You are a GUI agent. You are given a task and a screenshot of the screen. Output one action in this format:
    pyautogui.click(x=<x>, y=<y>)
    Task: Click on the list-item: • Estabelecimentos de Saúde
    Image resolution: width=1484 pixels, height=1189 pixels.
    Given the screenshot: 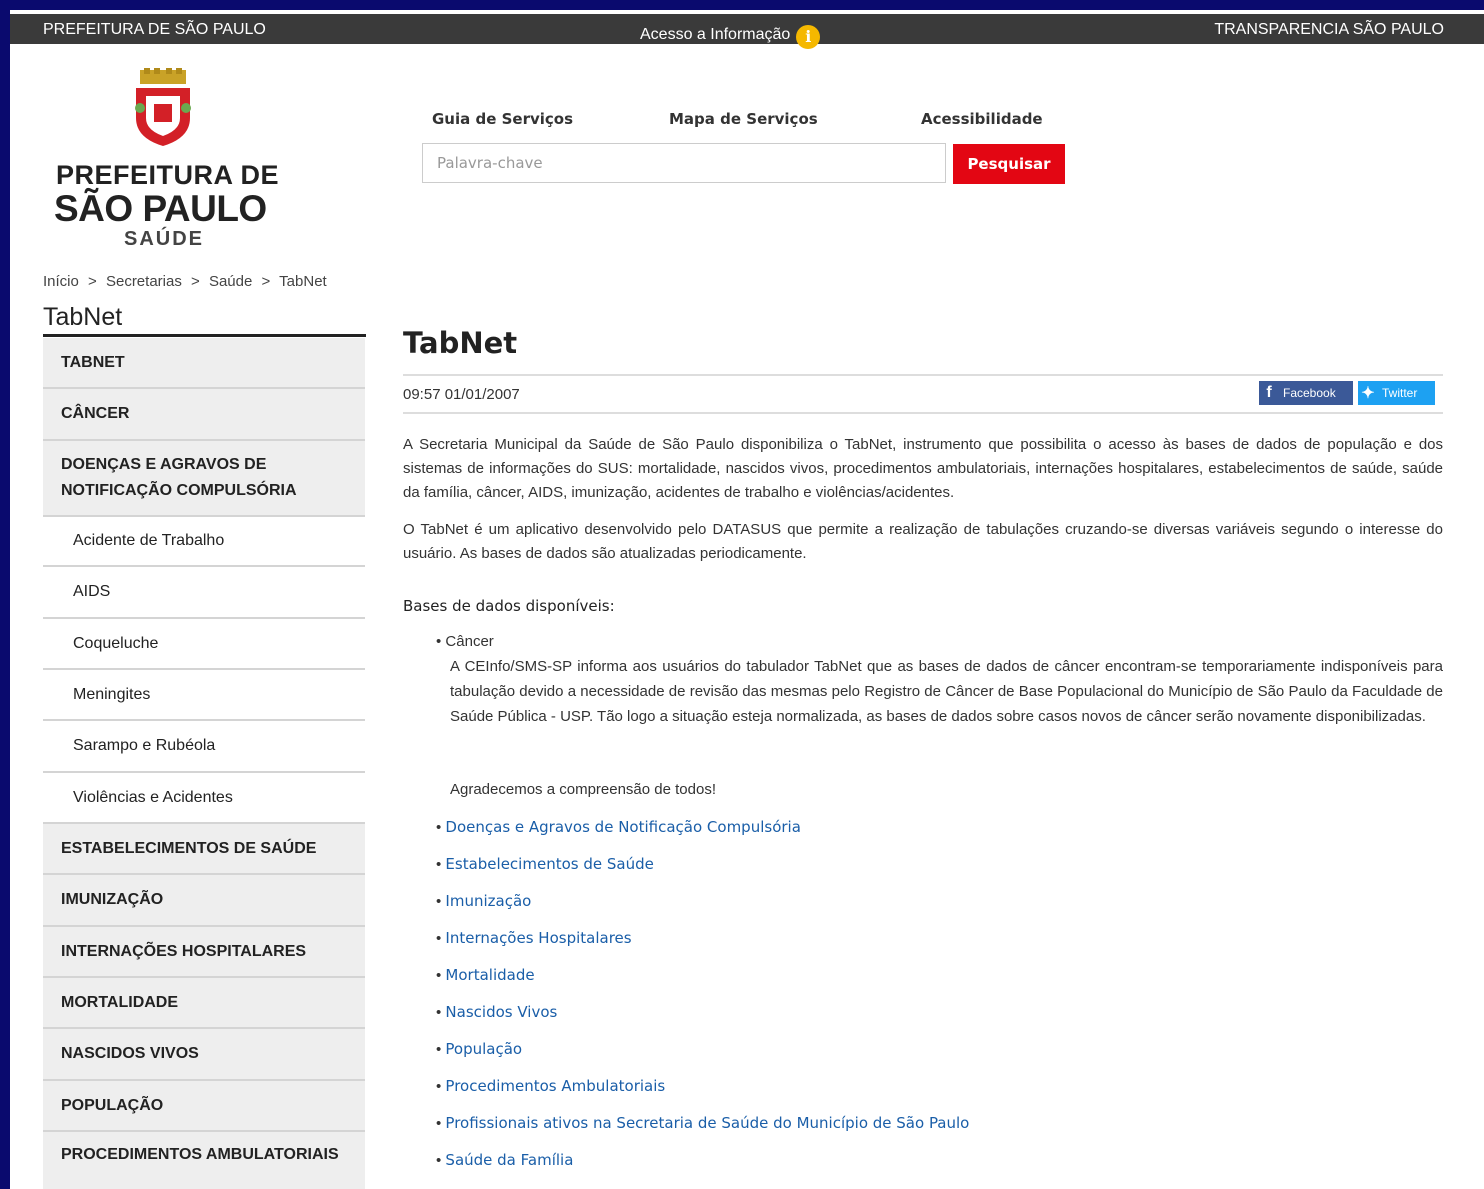 What is the action you would take?
    pyautogui.click(x=545, y=864)
    